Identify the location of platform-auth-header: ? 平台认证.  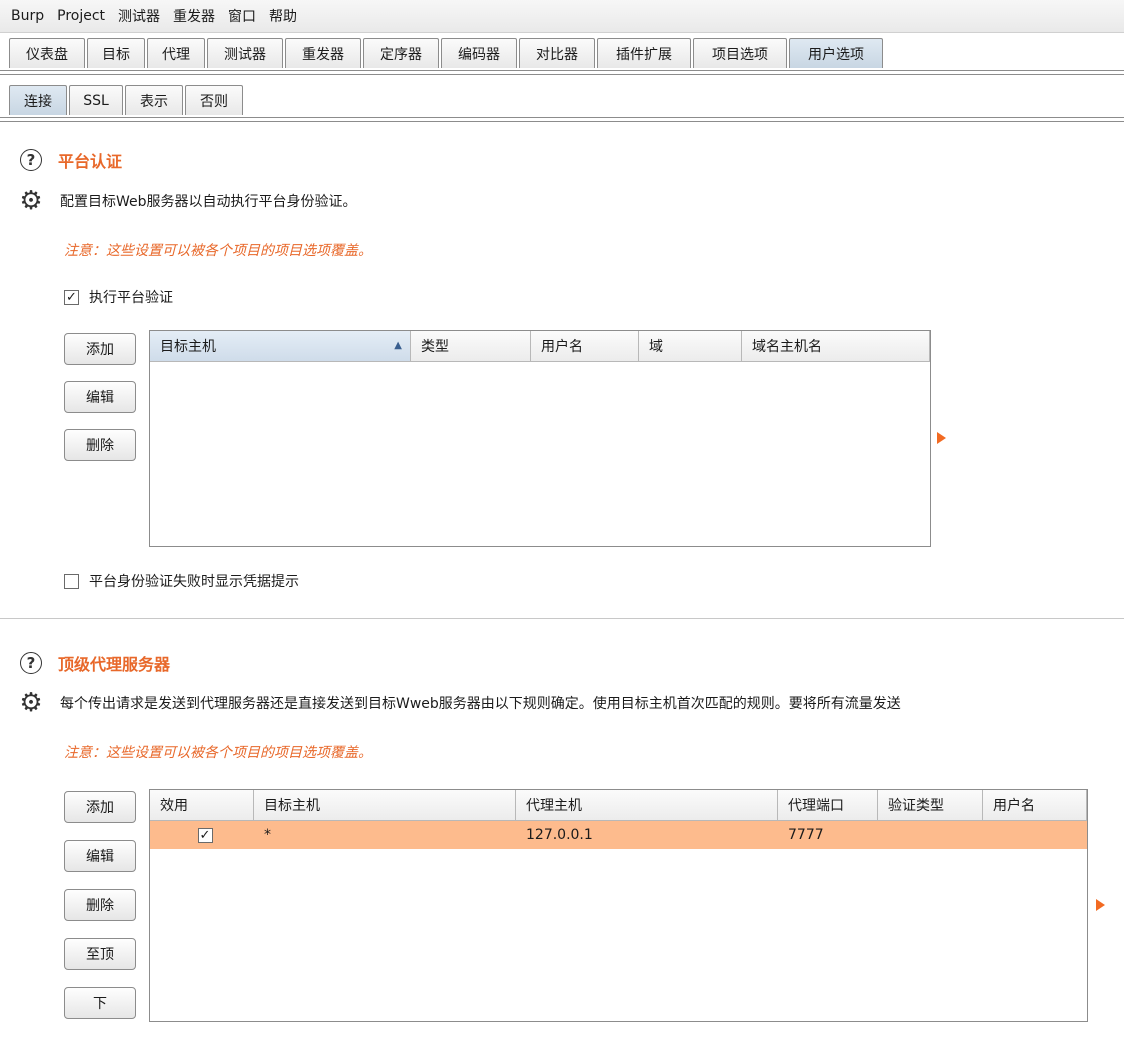
(71, 160).